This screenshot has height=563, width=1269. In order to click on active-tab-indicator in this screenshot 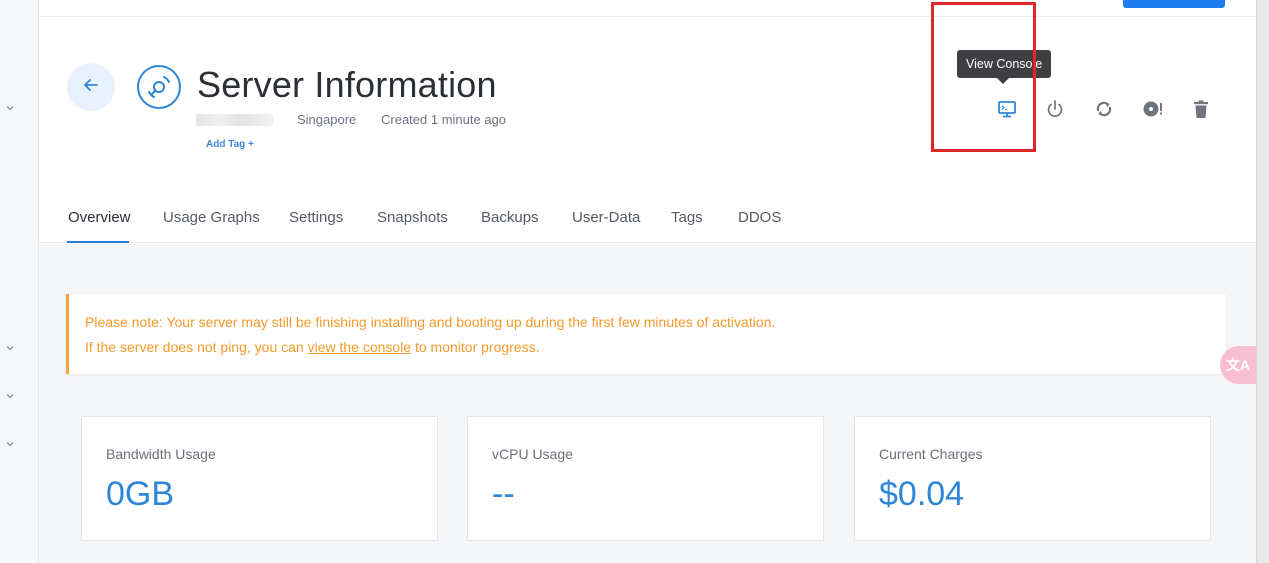, I will do `click(98, 242)`.